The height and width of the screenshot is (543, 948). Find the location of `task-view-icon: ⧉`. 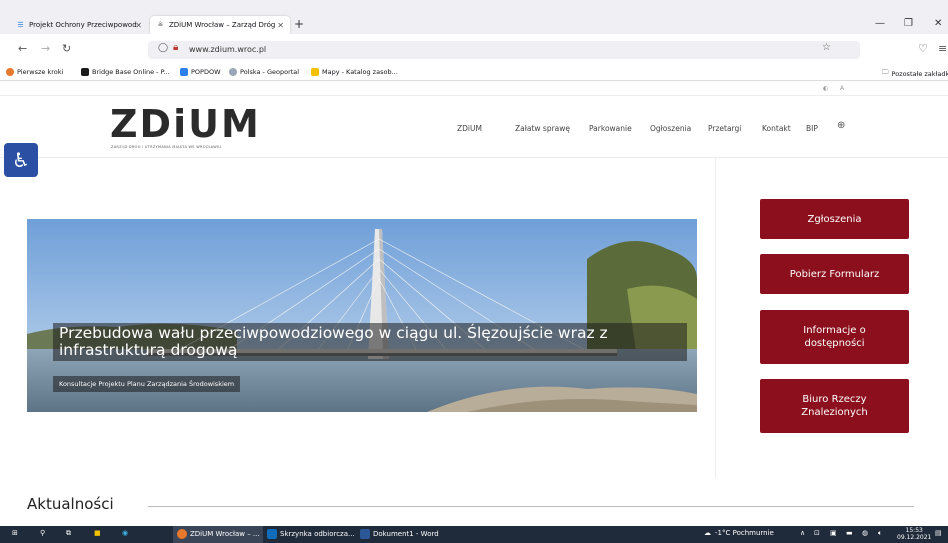

task-view-icon: ⧉ is located at coordinates (68, 533).